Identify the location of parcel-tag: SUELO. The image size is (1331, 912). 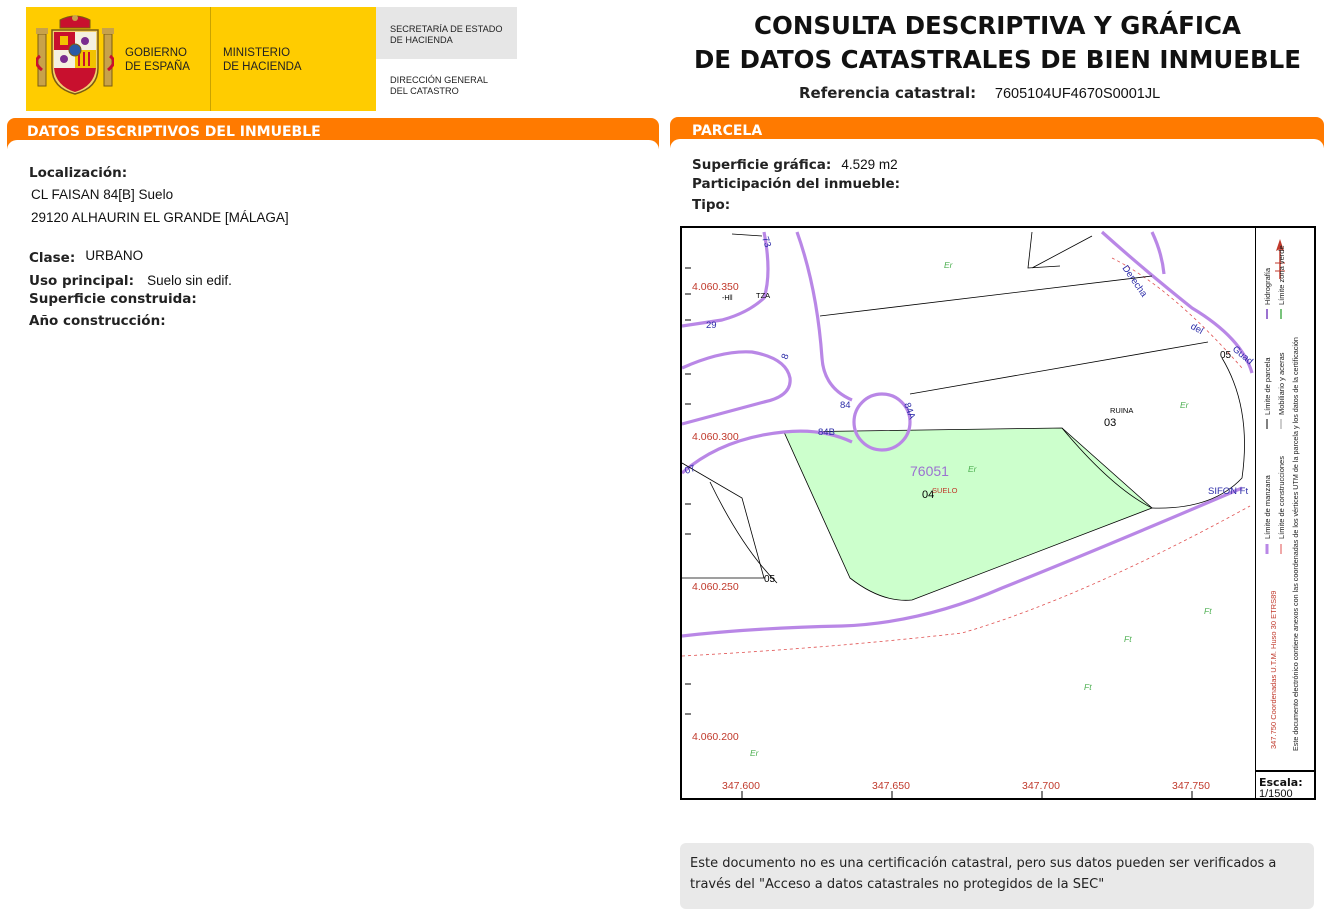
(945, 490).